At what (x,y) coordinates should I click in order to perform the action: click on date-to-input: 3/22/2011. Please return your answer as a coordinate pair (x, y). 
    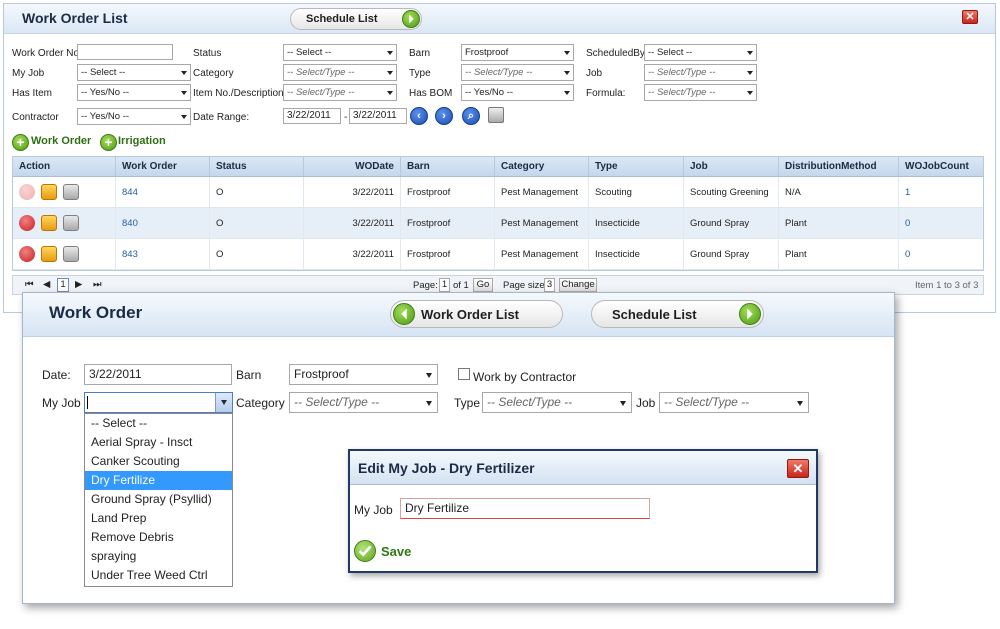
    Looking at the image, I should click on (378, 116).